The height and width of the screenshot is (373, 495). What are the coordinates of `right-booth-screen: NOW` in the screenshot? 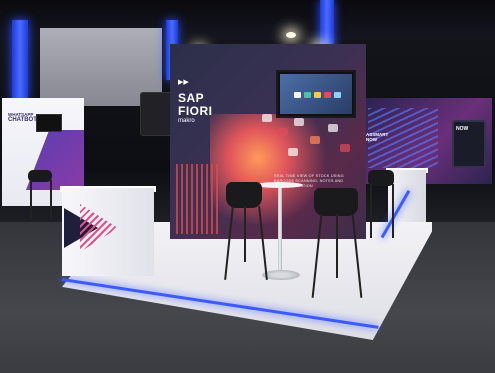 It's located at (469, 144).